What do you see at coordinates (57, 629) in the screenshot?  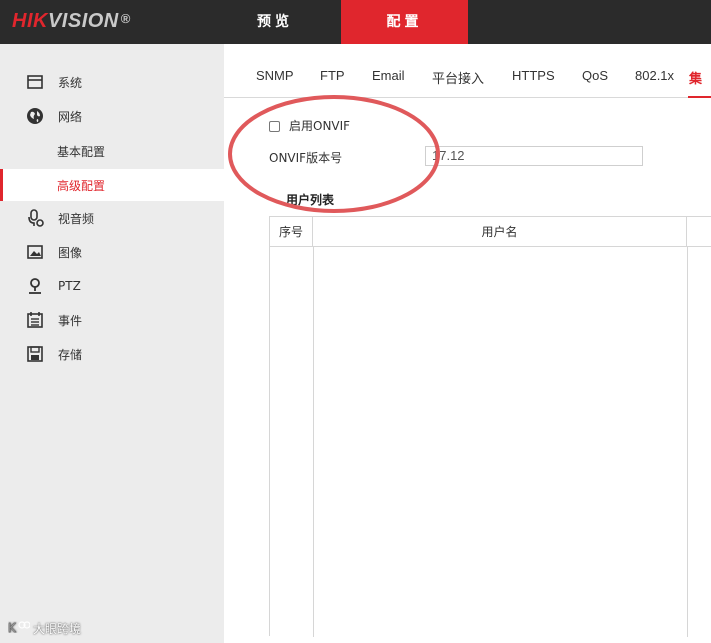 I see `watermark-text: 大眼跨境` at bounding box center [57, 629].